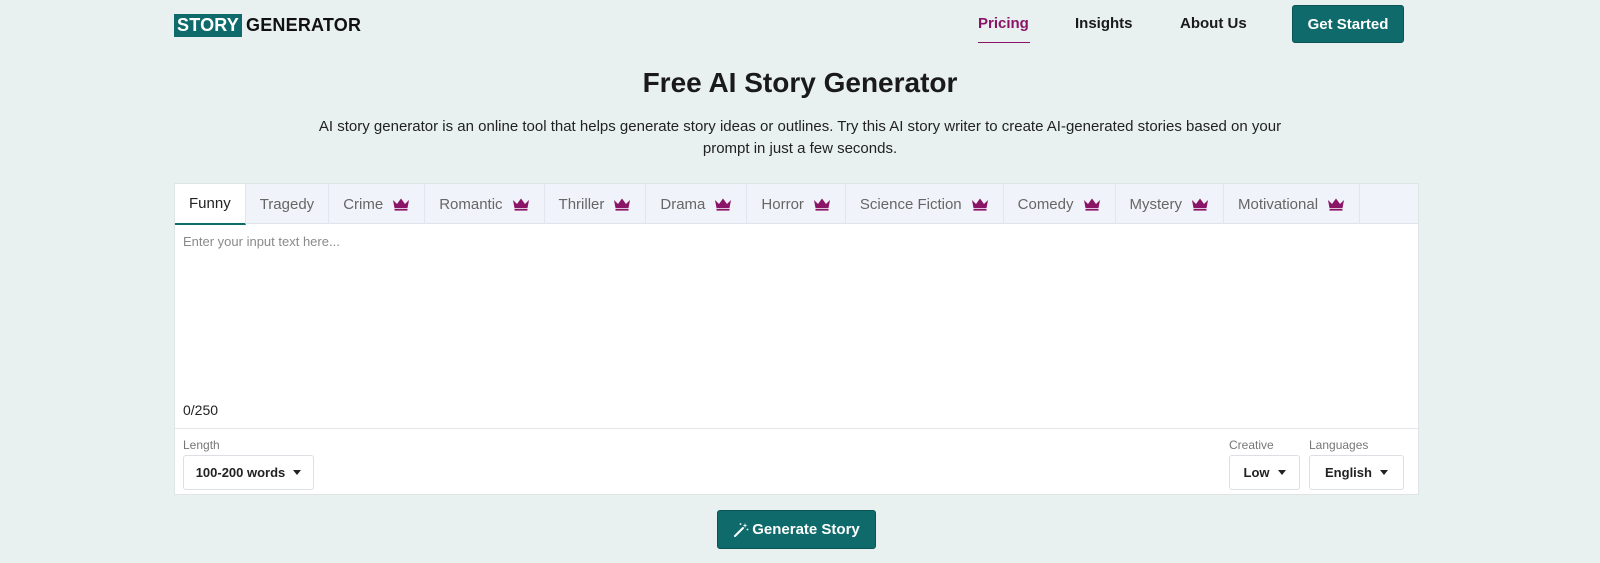 The width and height of the screenshot is (1600, 563). I want to click on creative-label: Creative, so click(1251, 445).